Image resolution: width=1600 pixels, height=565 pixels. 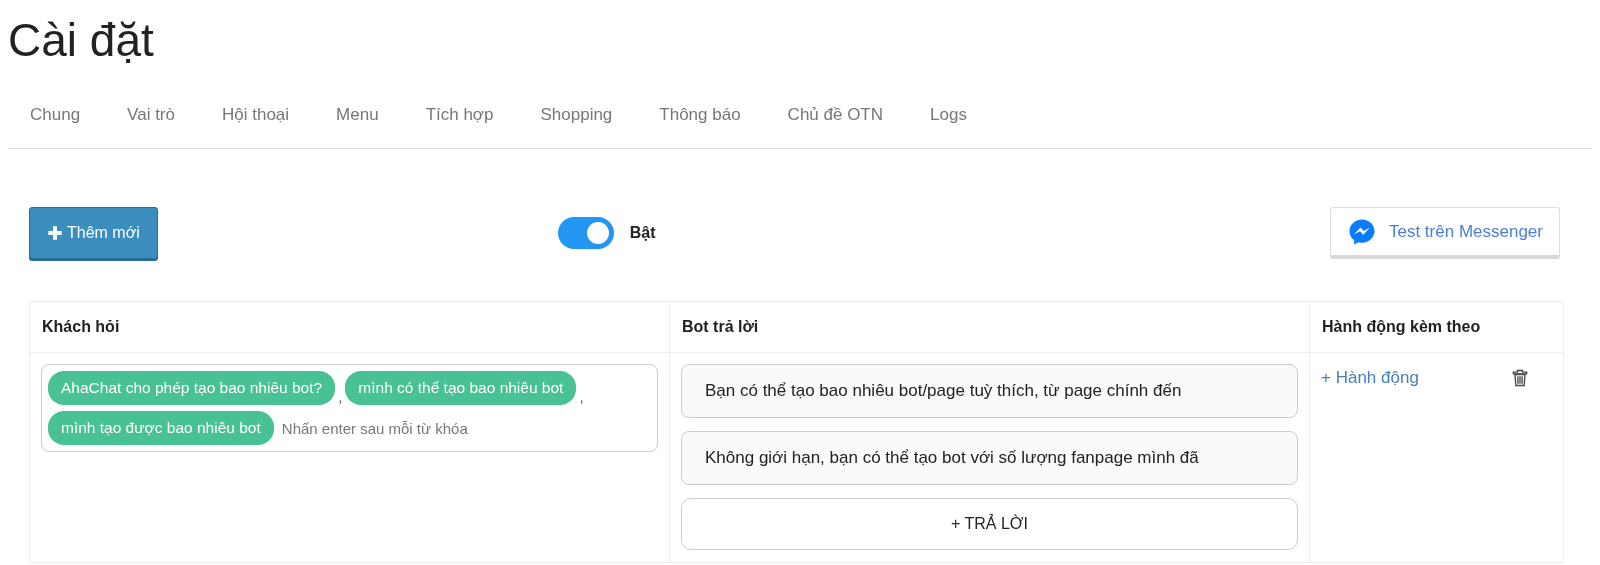 What do you see at coordinates (1370, 378) in the screenshot?
I see `add-action-link: + Hành động` at bounding box center [1370, 378].